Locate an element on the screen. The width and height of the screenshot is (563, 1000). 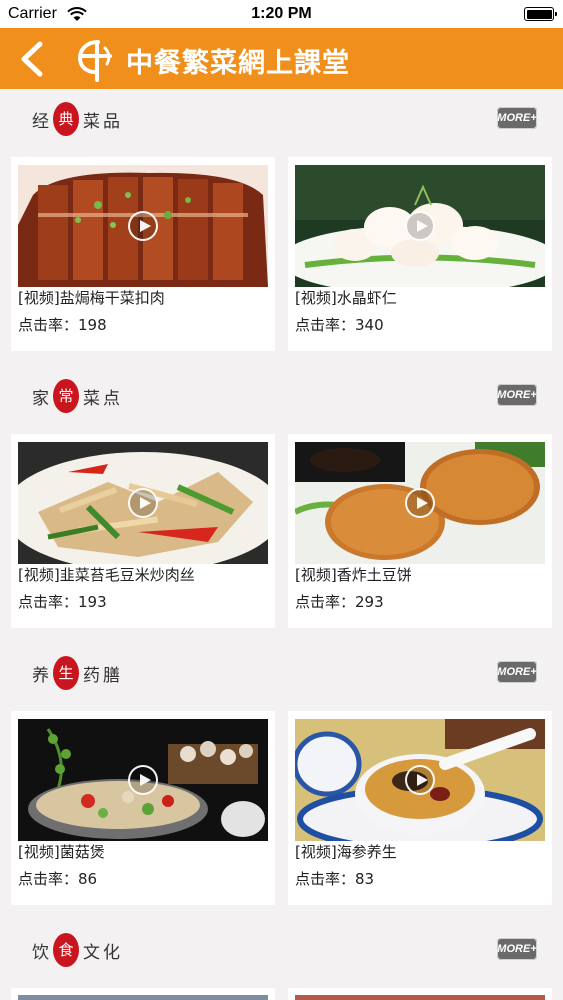
section-title-highlight: 食 is located at coordinates (66, 950).